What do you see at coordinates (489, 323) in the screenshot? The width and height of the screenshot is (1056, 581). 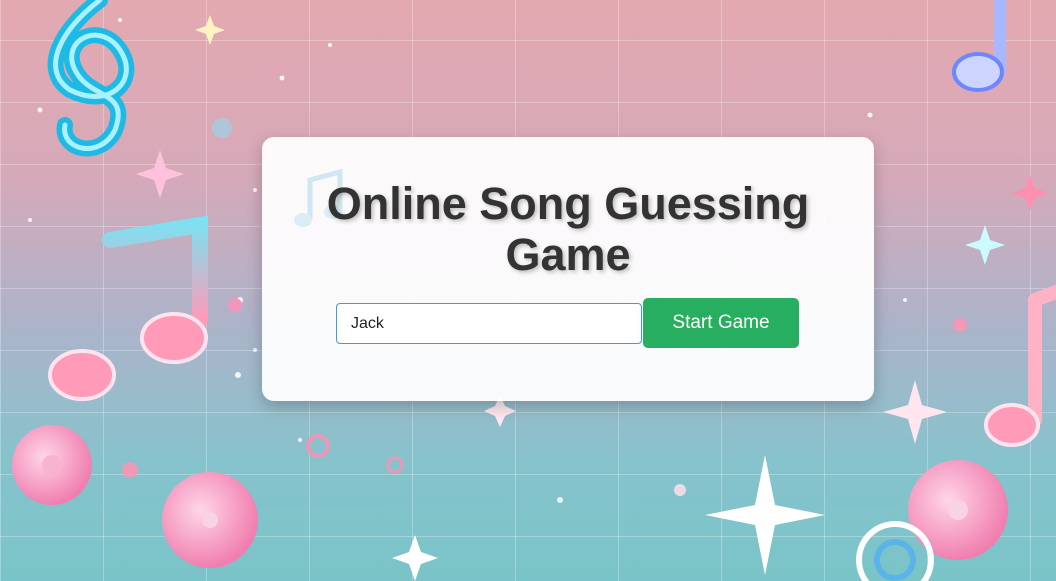 I see `player-name-input` at bounding box center [489, 323].